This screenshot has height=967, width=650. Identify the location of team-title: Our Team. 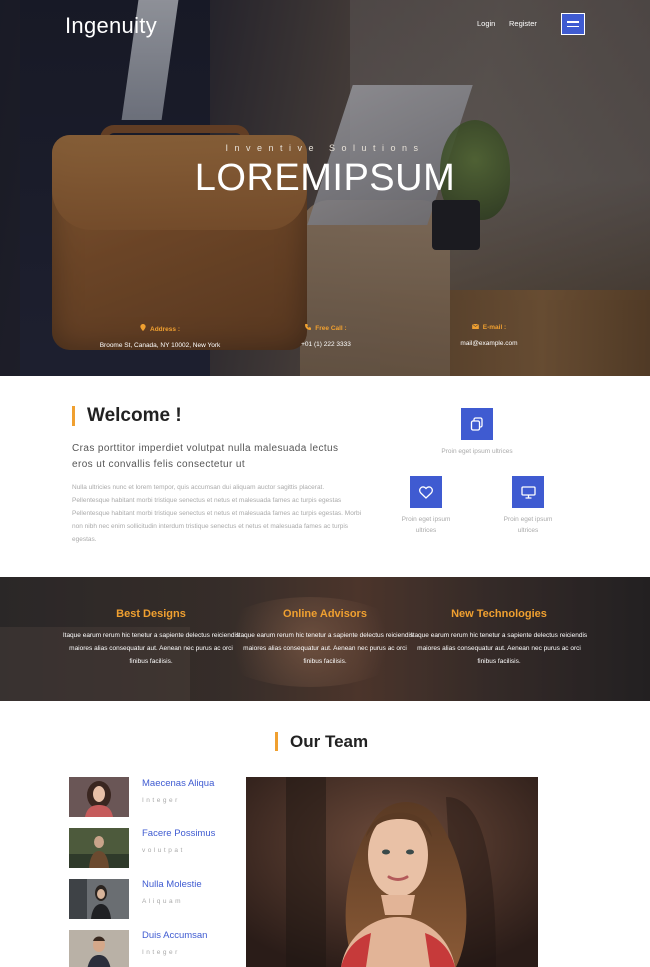
(321, 741).